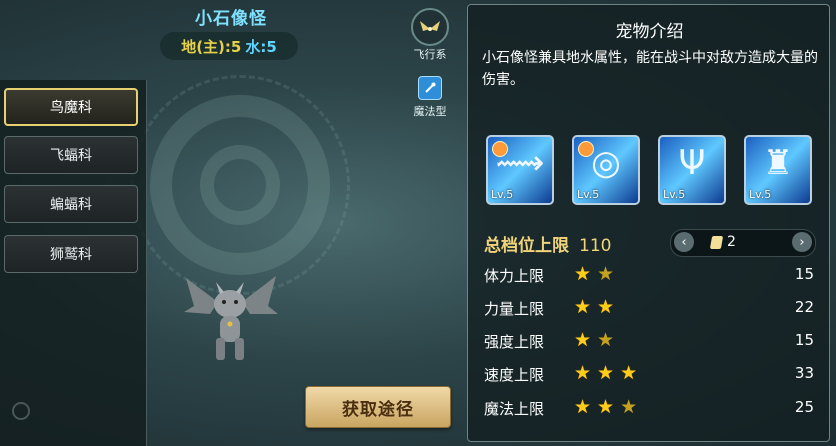  What do you see at coordinates (514, 276) in the screenshot?
I see `stat-label: 体力上限` at bounding box center [514, 276].